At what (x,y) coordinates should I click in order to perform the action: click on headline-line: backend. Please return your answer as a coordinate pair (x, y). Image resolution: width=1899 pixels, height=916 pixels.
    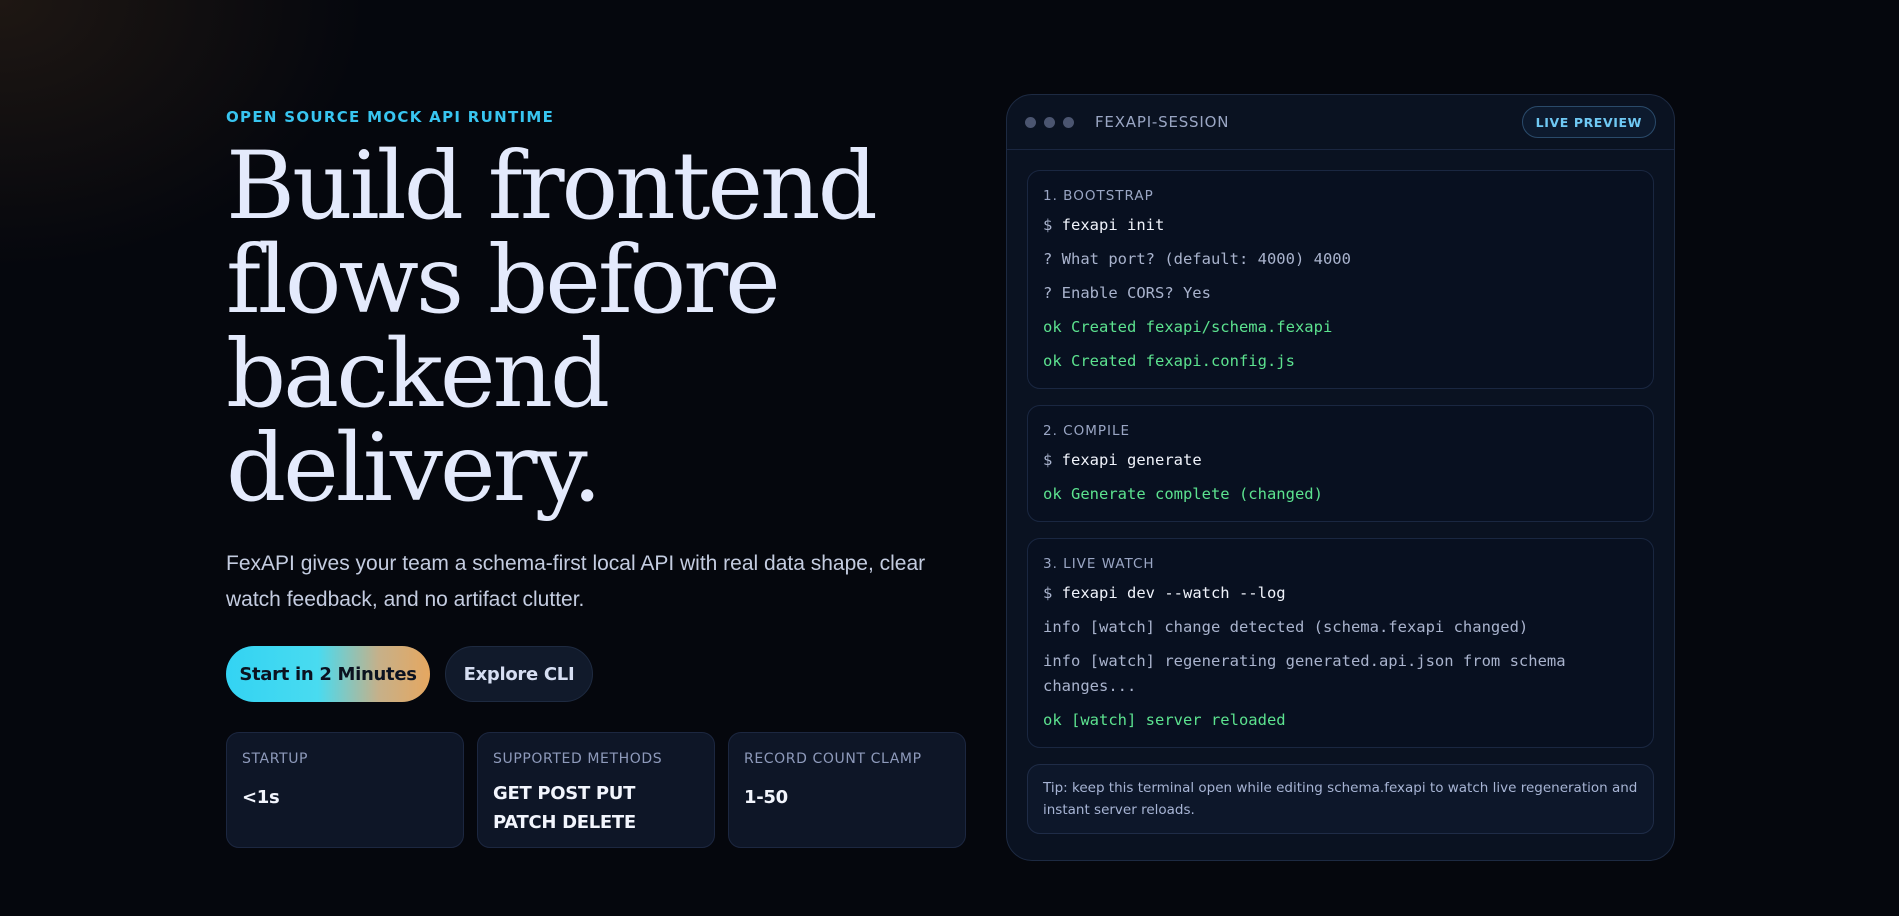
    Looking at the image, I should click on (418, 374).